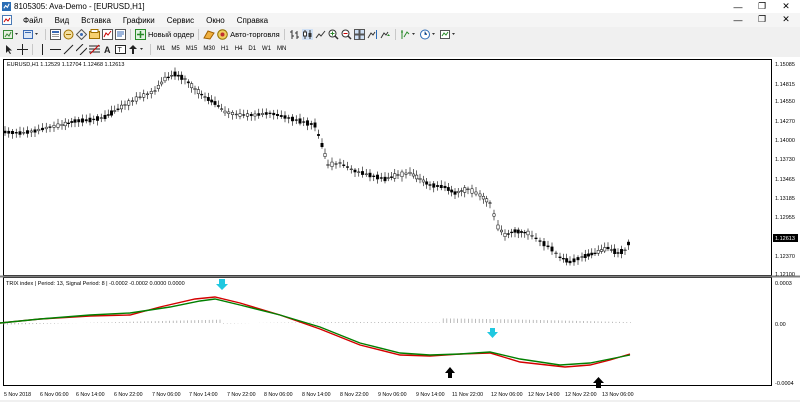  What do you see at coordinates (107, 35) in the screenshot?
I see `strategy-tester-icon` at bounding box center [107, 35].